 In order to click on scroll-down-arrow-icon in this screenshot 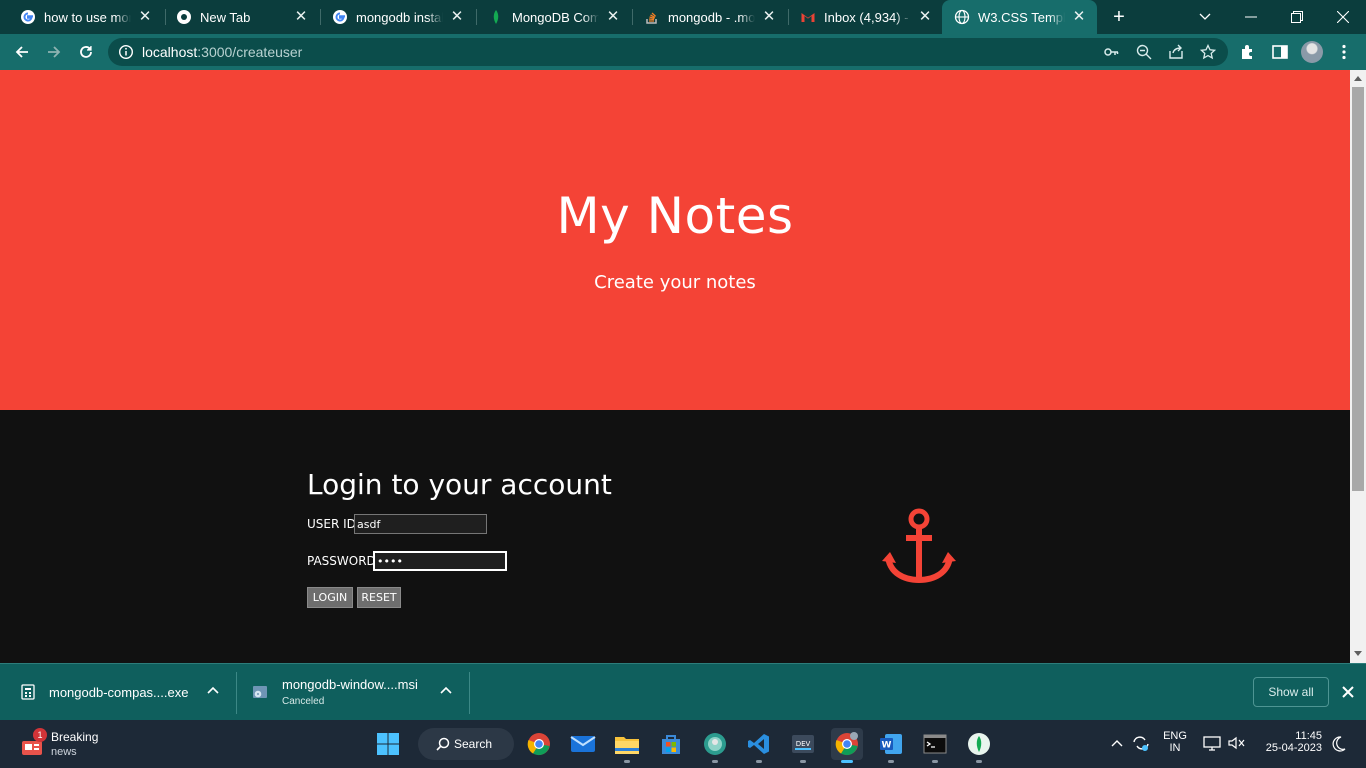, I will do `click(1358, 653)`.